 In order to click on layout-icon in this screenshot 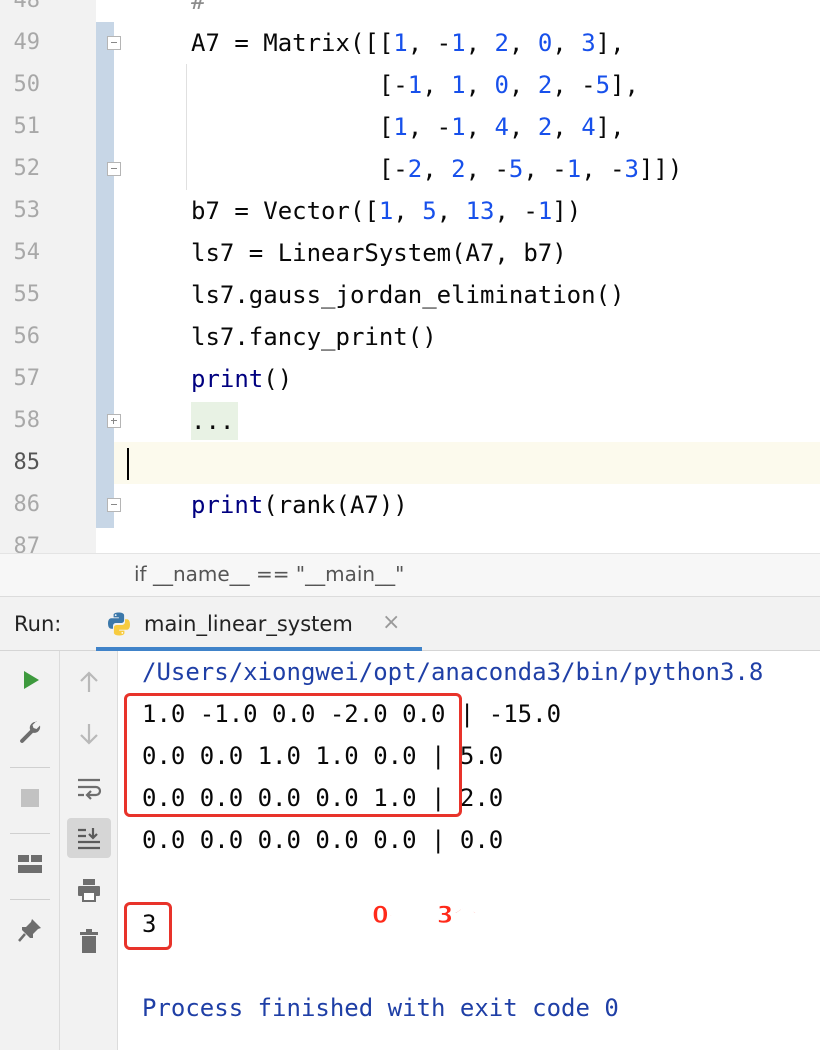, I will do `click(30, 864)`.